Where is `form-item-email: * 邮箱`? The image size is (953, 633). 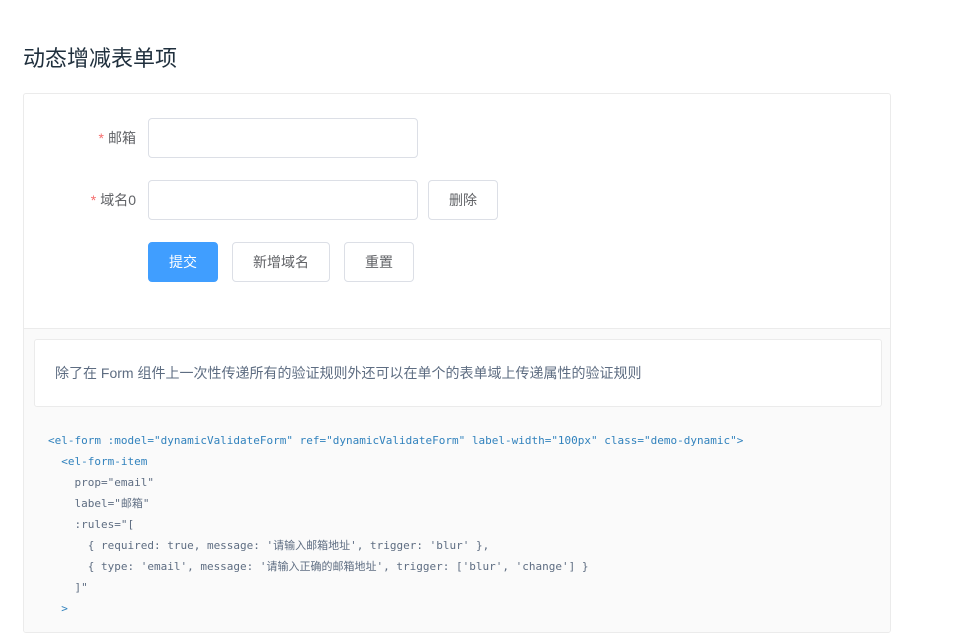
form-item-email: * 邮箱 is located at coordinates (221, 138).